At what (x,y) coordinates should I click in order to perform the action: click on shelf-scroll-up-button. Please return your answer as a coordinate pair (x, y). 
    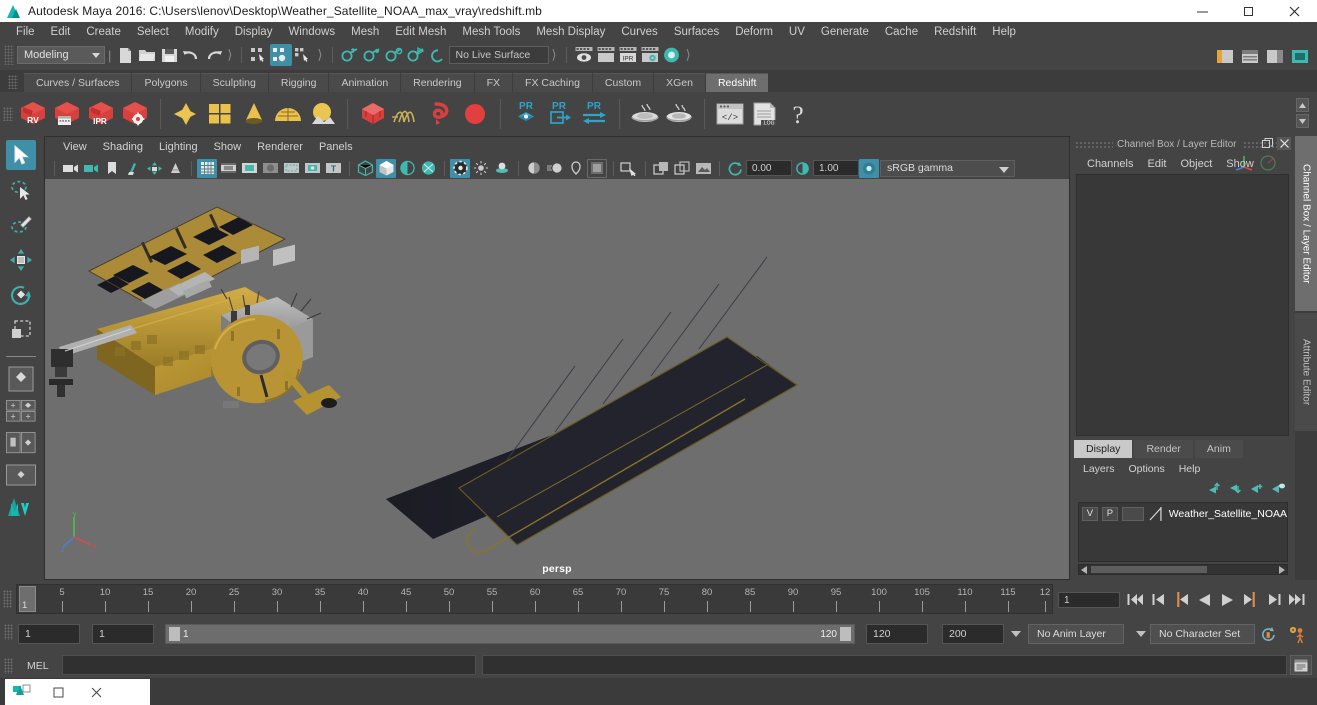
    Looking at the image, I should click on (1302, 105).